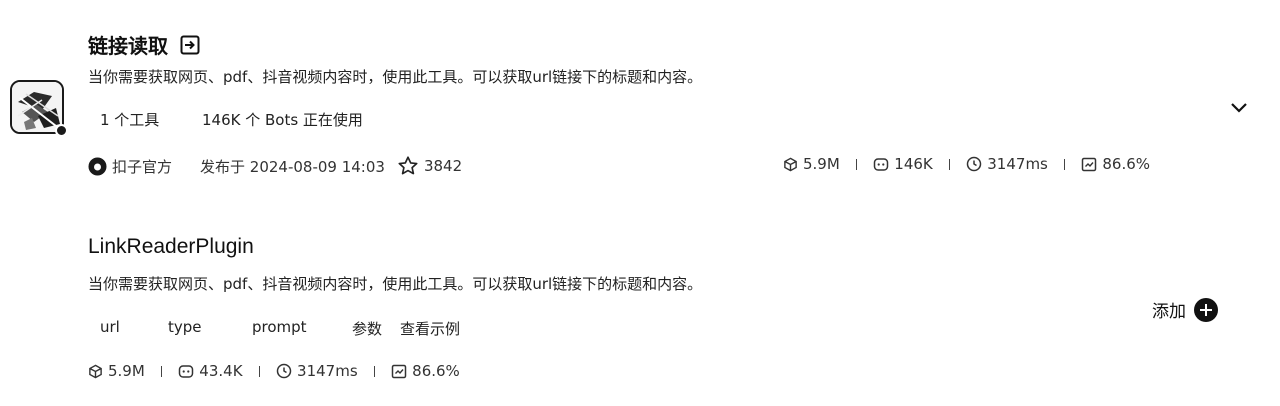 This screenshot has width=1280, height=406. I want to click on open-in-icon, so click(190, 45).